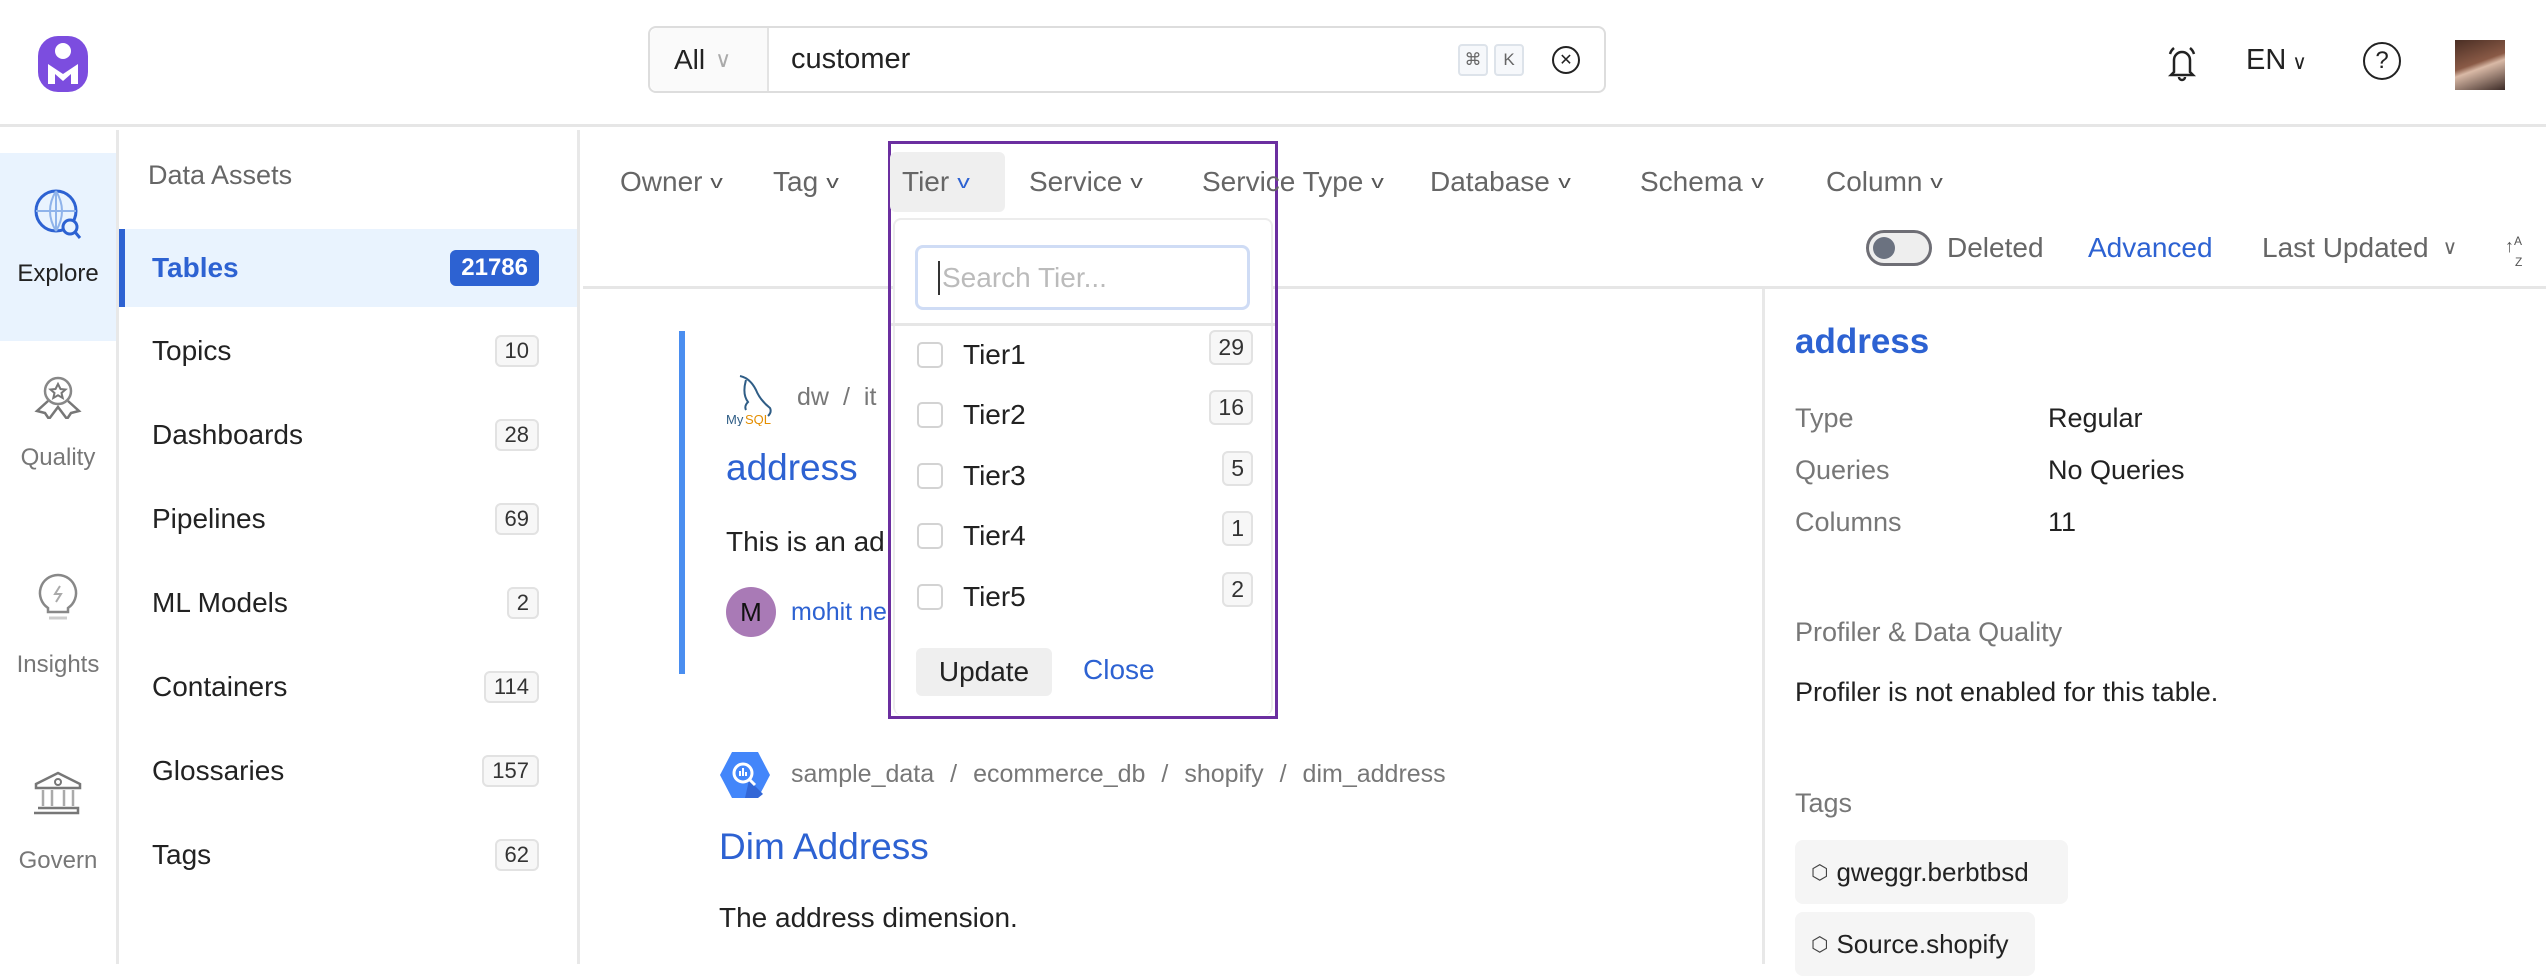  Describe the element at coordinates (220, 602) in the screenshot. I see `asset-label: ML Models` at that location.